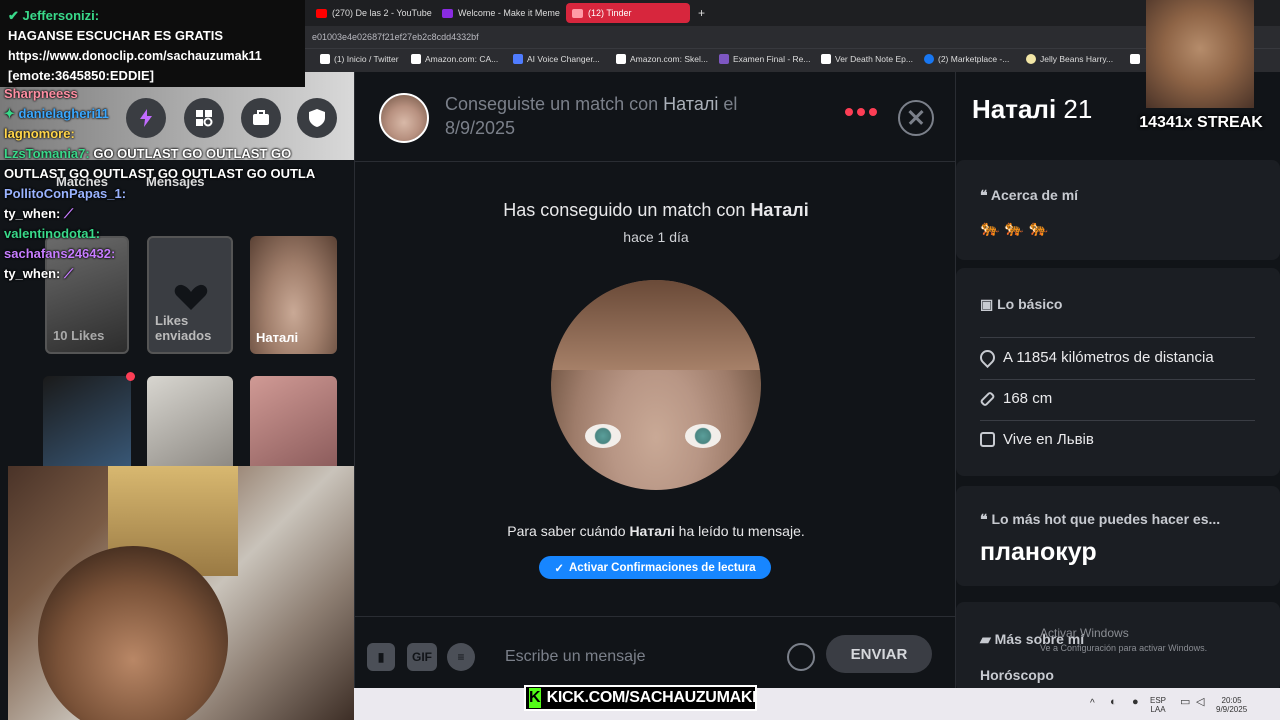 Image resolution: width=1280 pixels, height=720 pixels. What do you see at coordinates (81, 75) in the screenshot?
I see `pinned-emote: [emote:3645850:EDDIE]` at bounding box center [81, 75].